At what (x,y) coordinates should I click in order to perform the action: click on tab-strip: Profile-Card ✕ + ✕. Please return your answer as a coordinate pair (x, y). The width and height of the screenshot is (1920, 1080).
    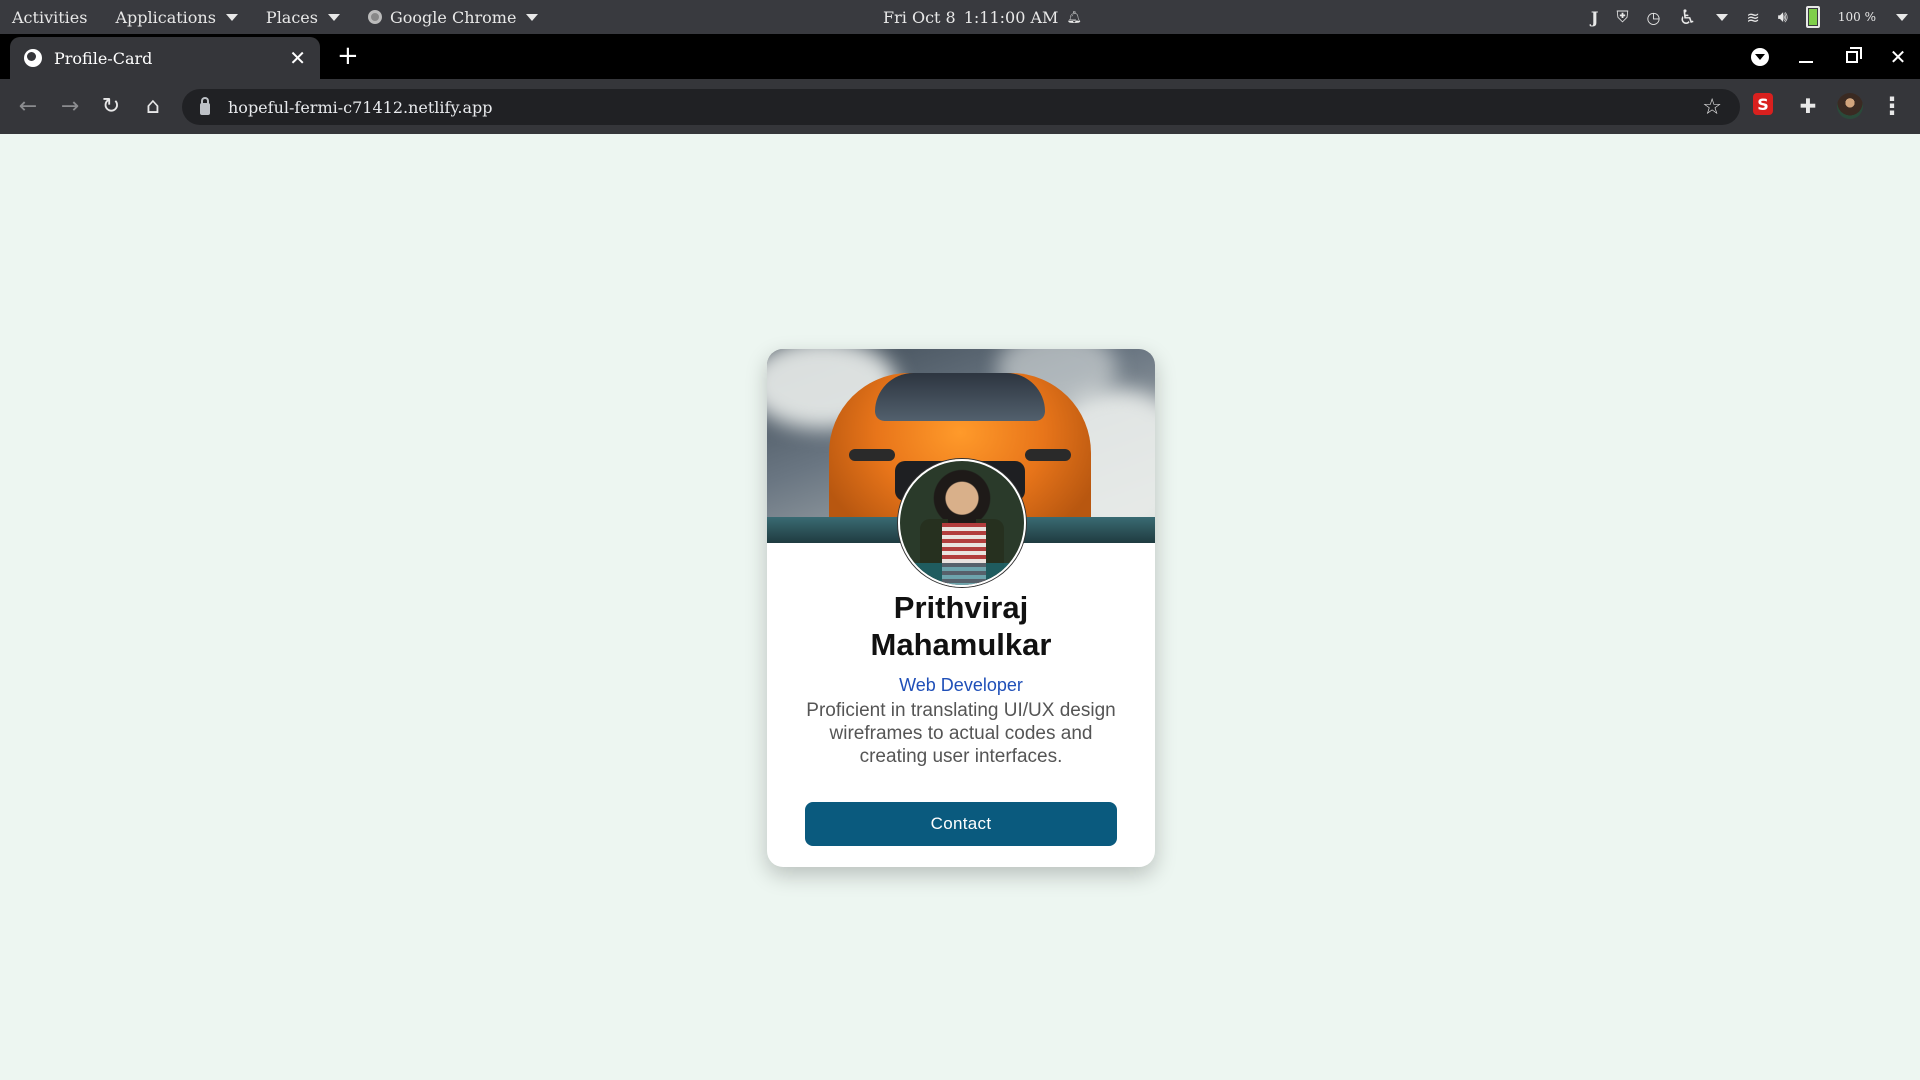
    Looking at the image, I should click on (960, 56).